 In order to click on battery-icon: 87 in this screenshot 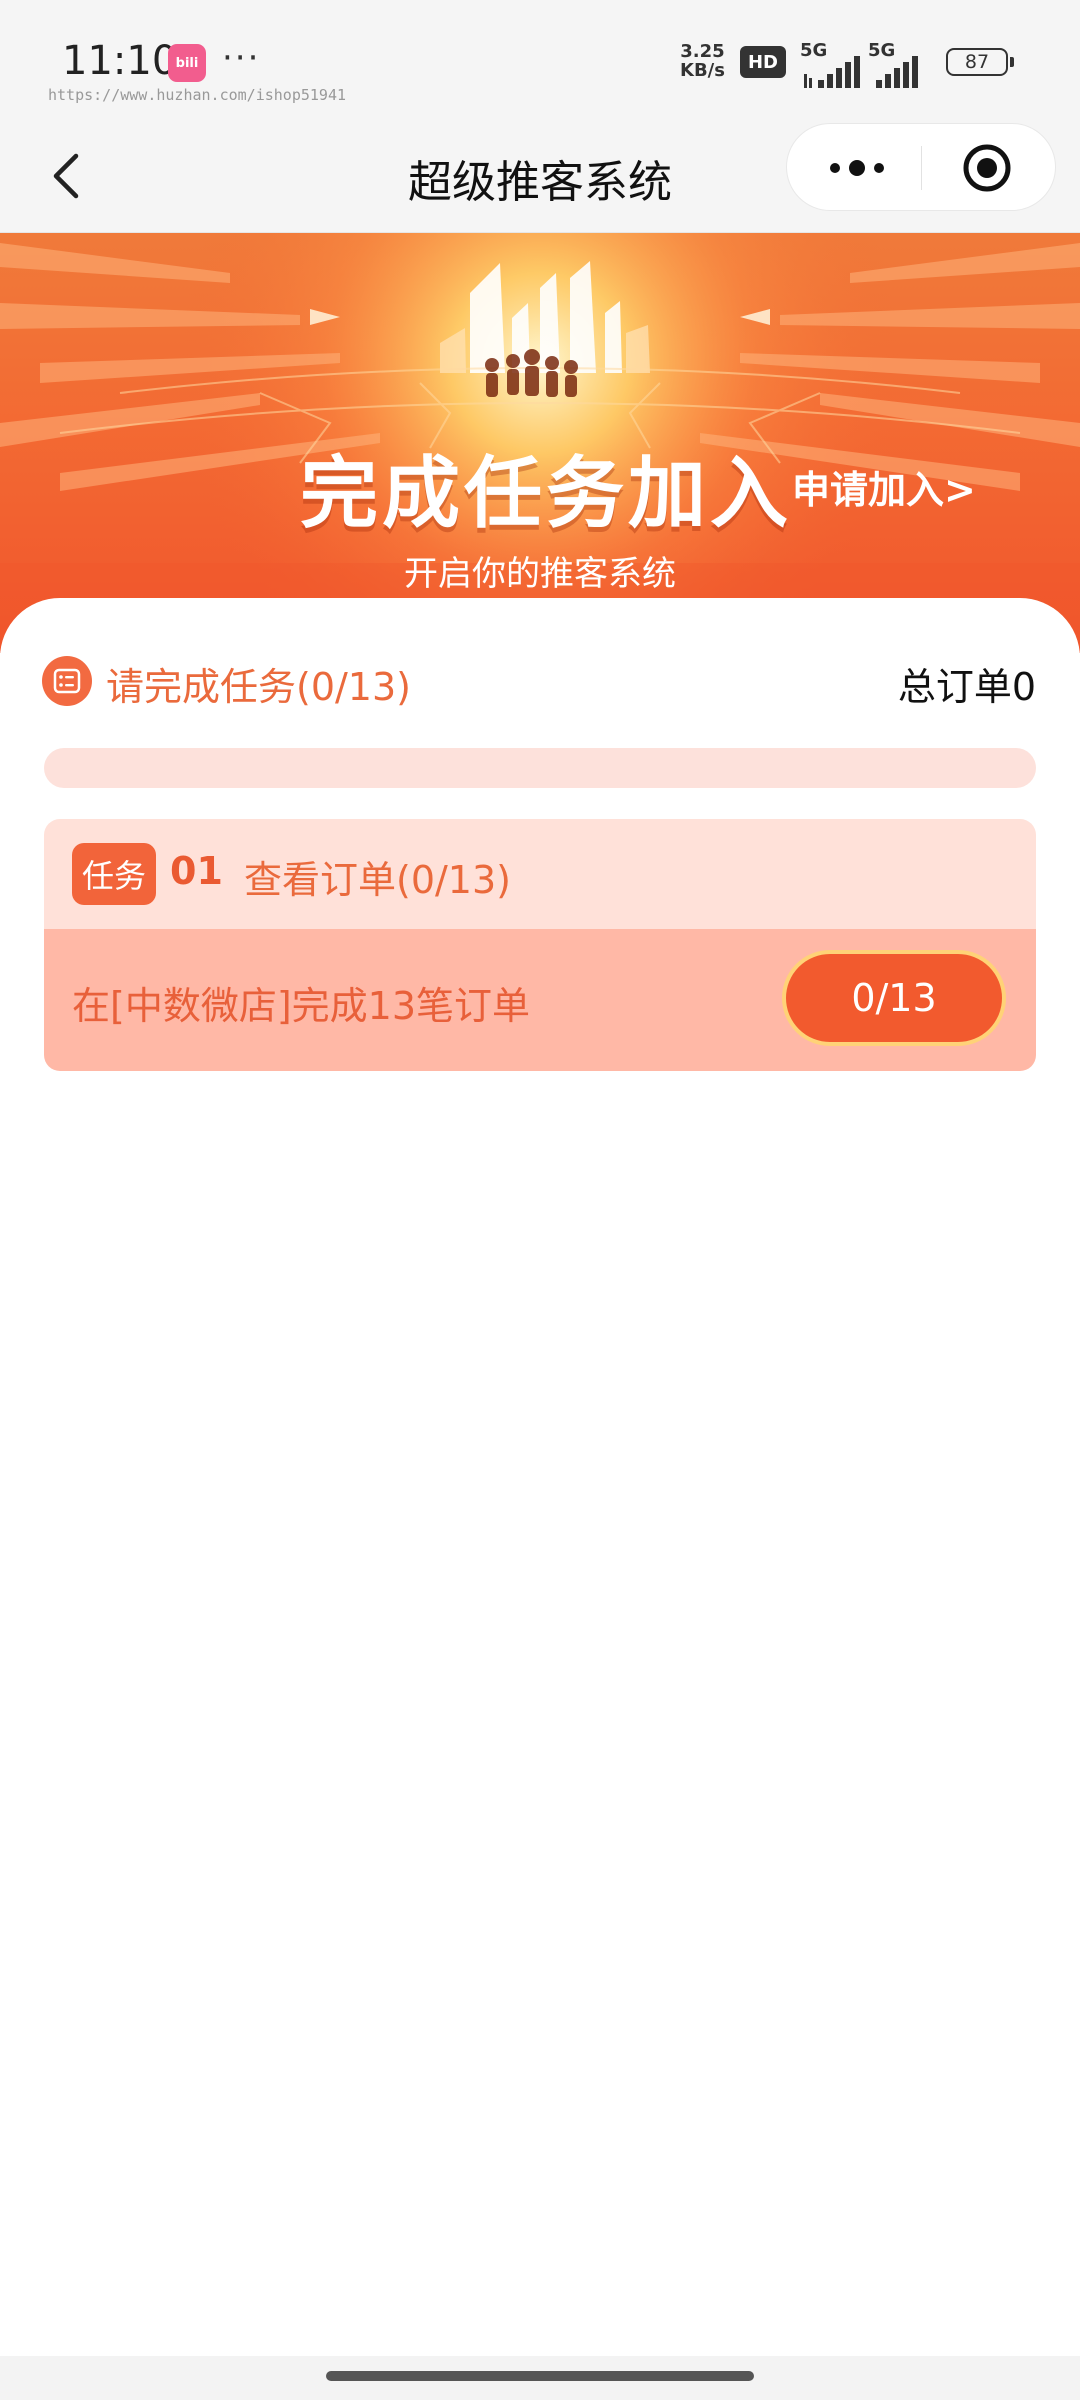, I will do `click(980, 62)`.